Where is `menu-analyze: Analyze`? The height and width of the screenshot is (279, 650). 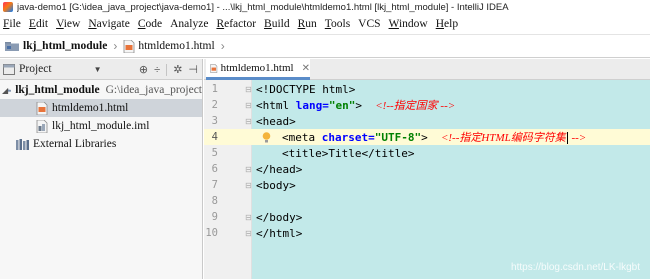
menu-analyze: Analyze is located at coordinates (189, 24).